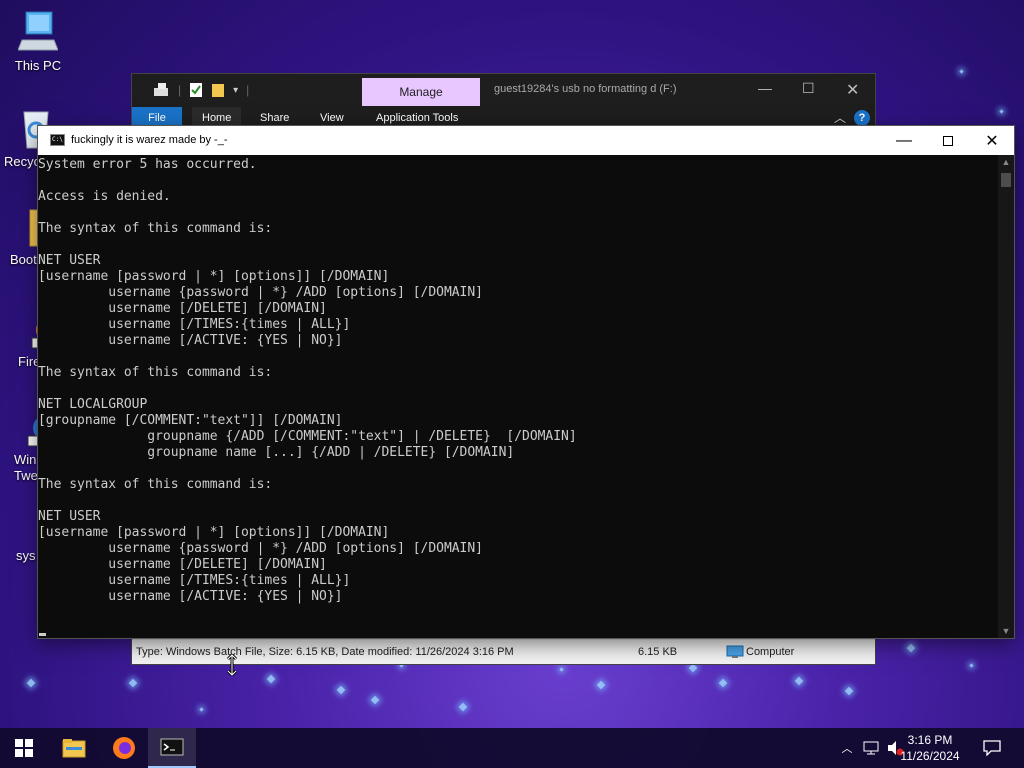  What do you see at coordinates (862, 118) in the screenshot?
I see `help-icon: ?` at bounding box center [862, 118].